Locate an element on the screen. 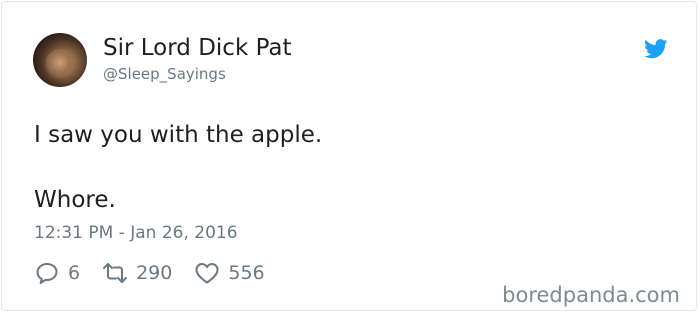 The image size is (700, 314). tweet-timestamp: 12:31 PM - Jan 26, 2016 is located at coordinates (136, 233).